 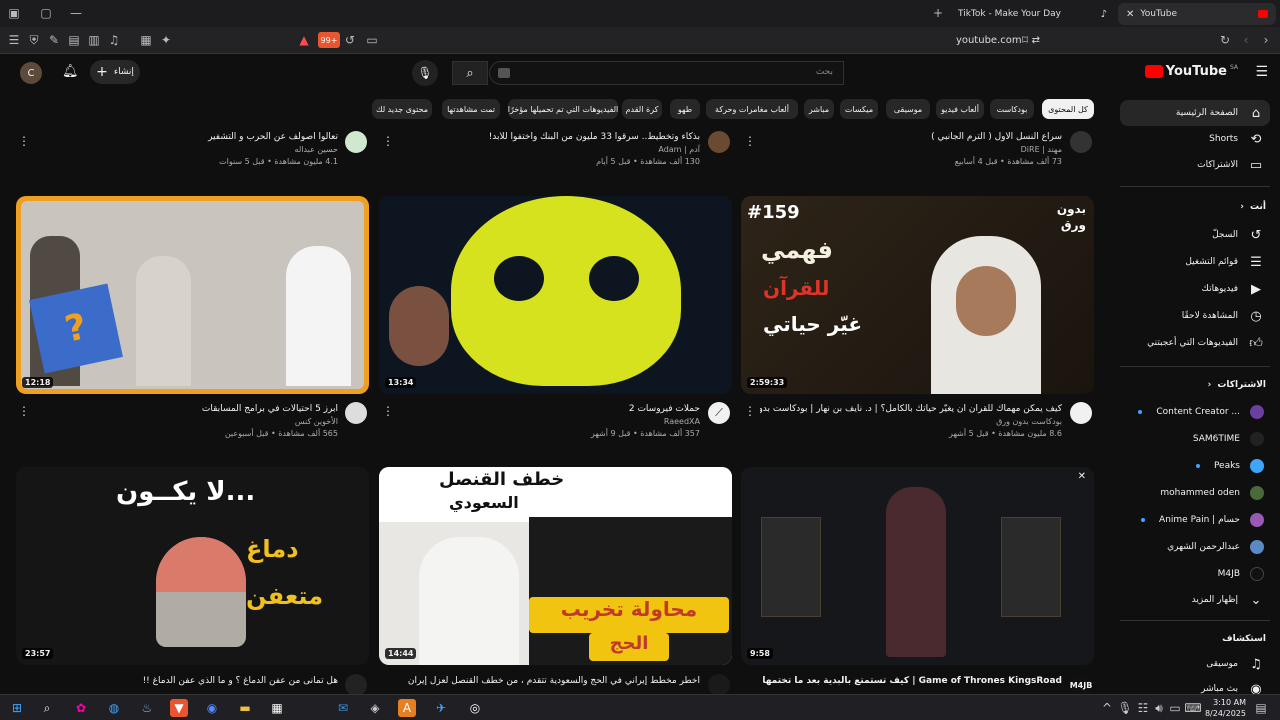 I want to click on chip-football: كرة القدم, so click(x=642, y=109).